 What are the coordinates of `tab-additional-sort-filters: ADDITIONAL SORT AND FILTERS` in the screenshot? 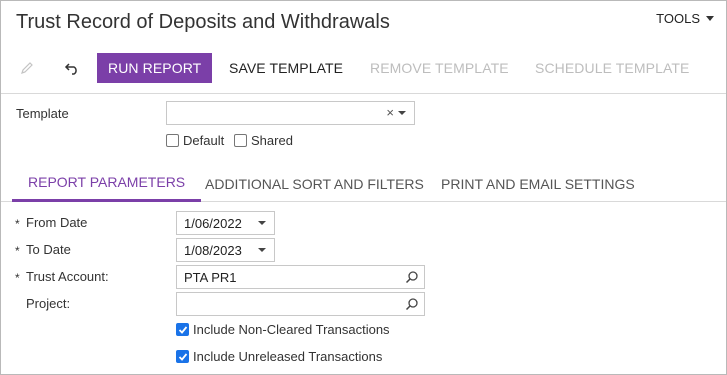 It's located at (314, 183).